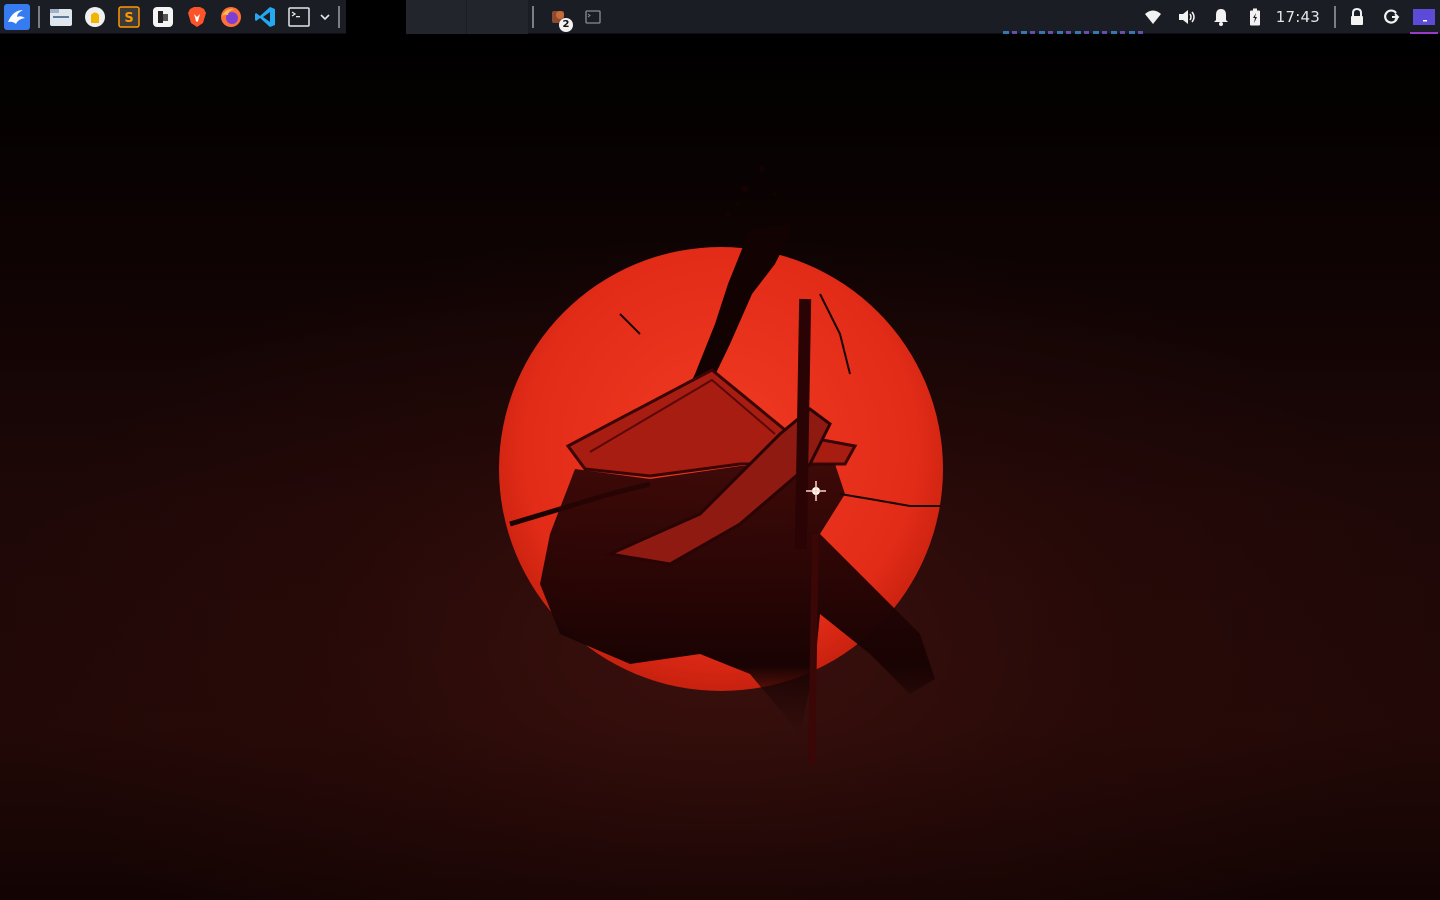 Image resolution: width=1440 pixels, height=900 pixels. I want to click on bell-icon, so click(1221, 17).